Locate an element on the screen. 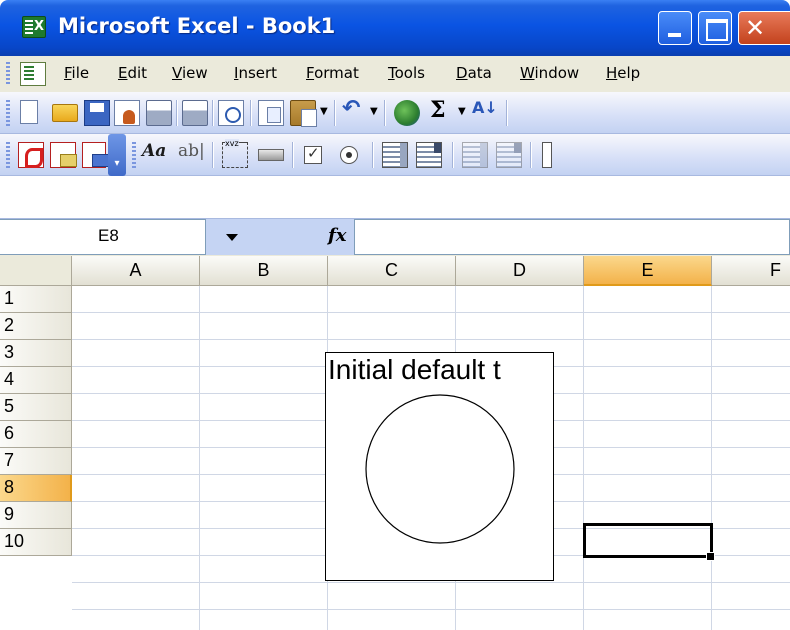 This screenshot has height=630, width=790. formula-bar: E8 fx is located at coordinates (395, 237).